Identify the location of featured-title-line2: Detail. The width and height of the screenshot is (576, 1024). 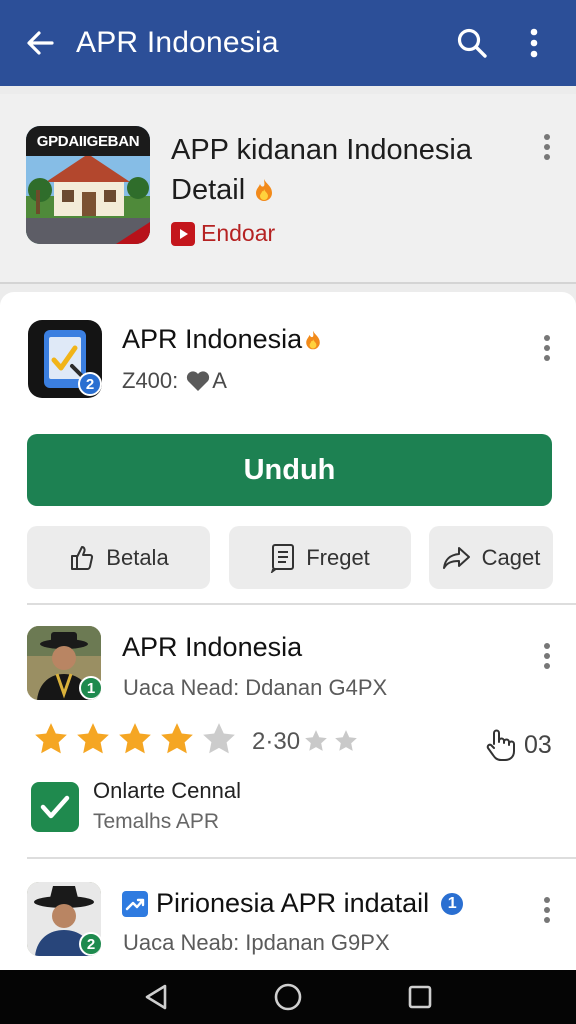
(331, 190).